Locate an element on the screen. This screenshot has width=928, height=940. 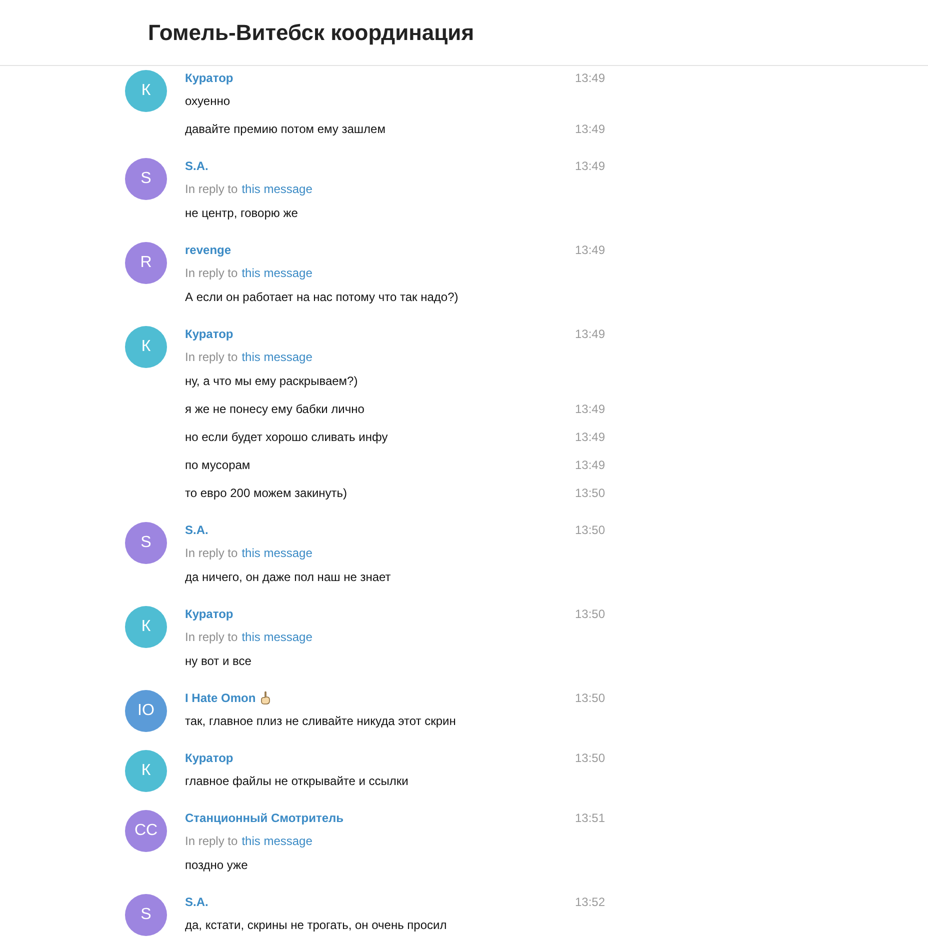
message-text: охуенно is located at coordinates (207, 101).